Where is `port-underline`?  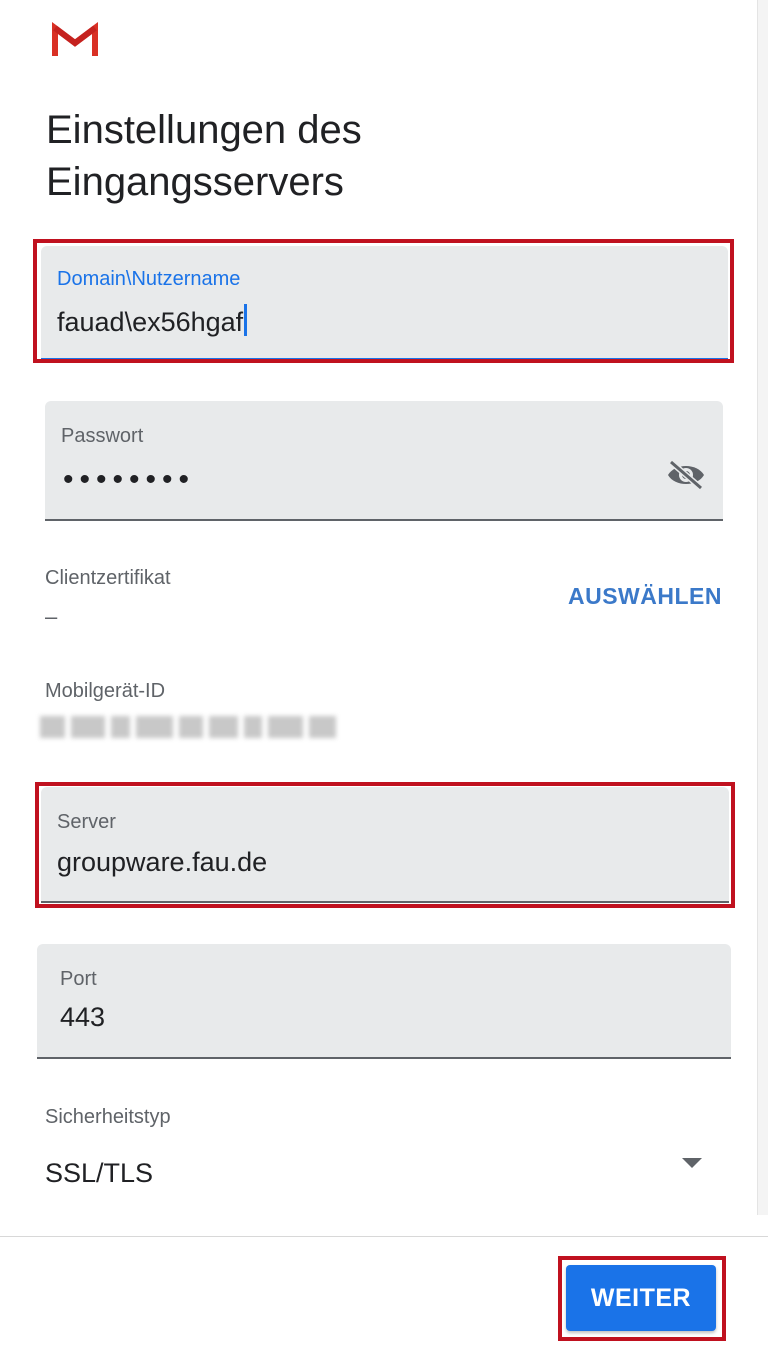 port-underline is located at coordinates (384, 1058).